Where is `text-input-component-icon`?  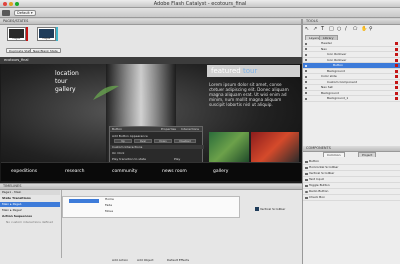
text-input-component-icon is located at coordinates (306, 179).